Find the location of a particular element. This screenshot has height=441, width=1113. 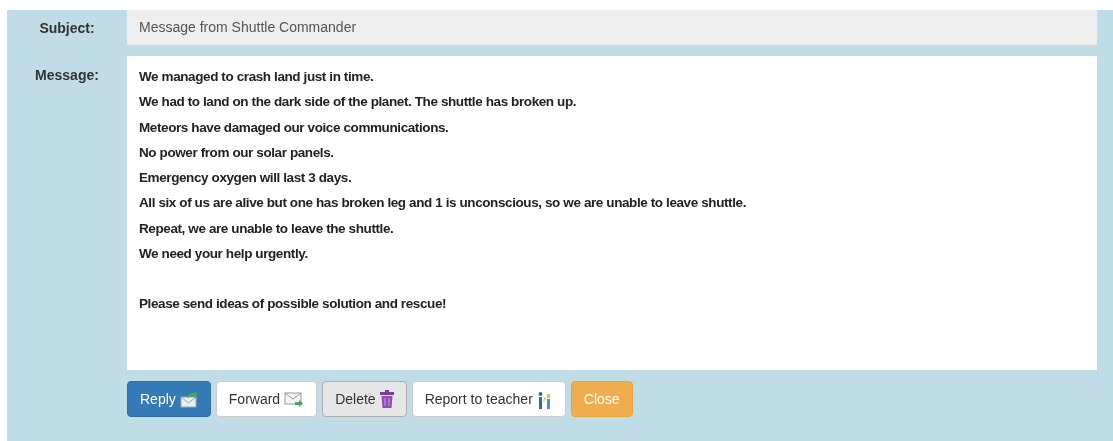

action-button: Reply is located at coordinates (169, 399).